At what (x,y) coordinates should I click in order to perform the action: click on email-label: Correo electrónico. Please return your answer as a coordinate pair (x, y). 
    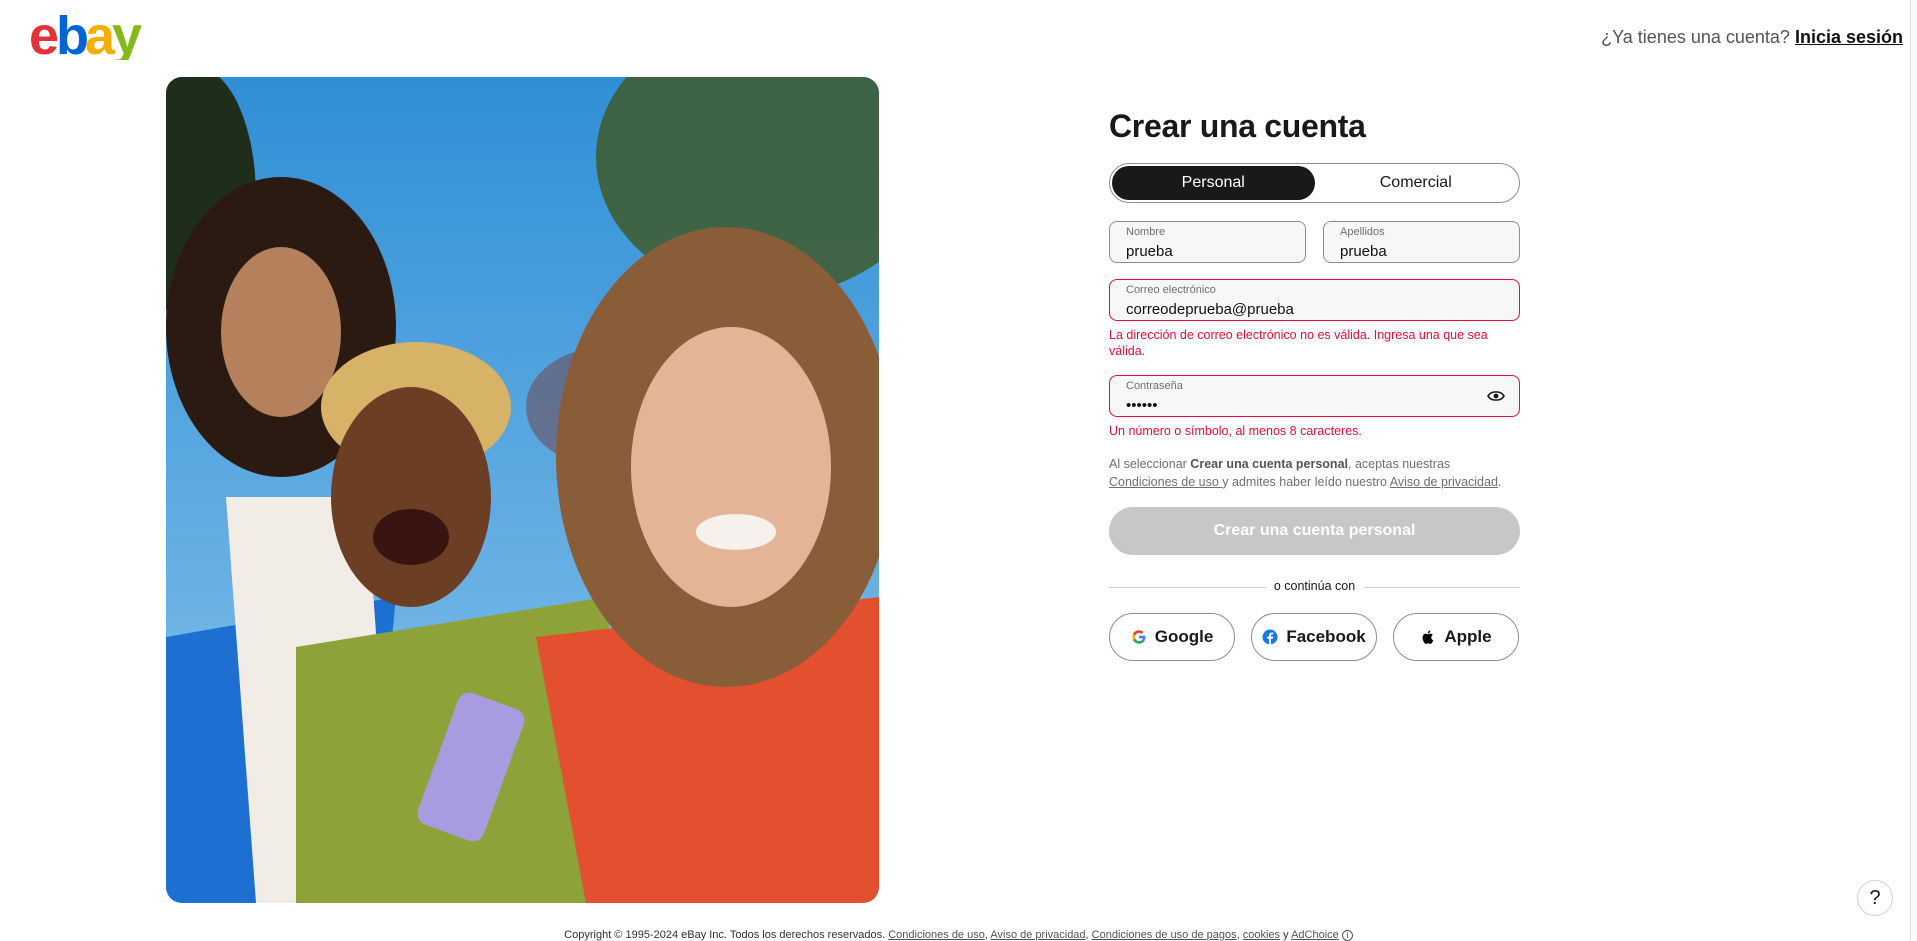
    Looking at the image, I should click on (1171, 290).